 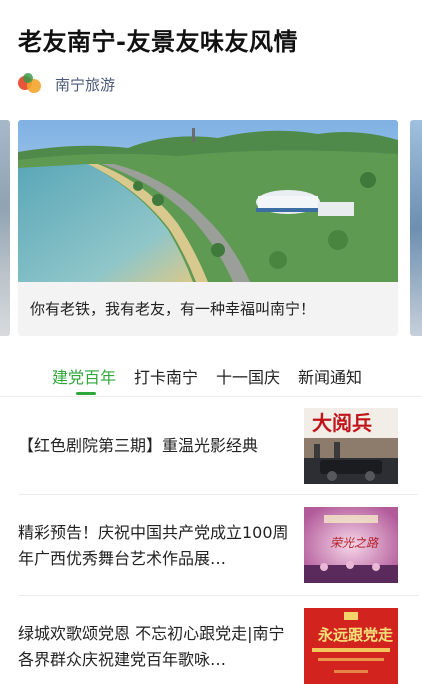 I want to click on svg-text: 大阅兵, so click(x=342, y=423).